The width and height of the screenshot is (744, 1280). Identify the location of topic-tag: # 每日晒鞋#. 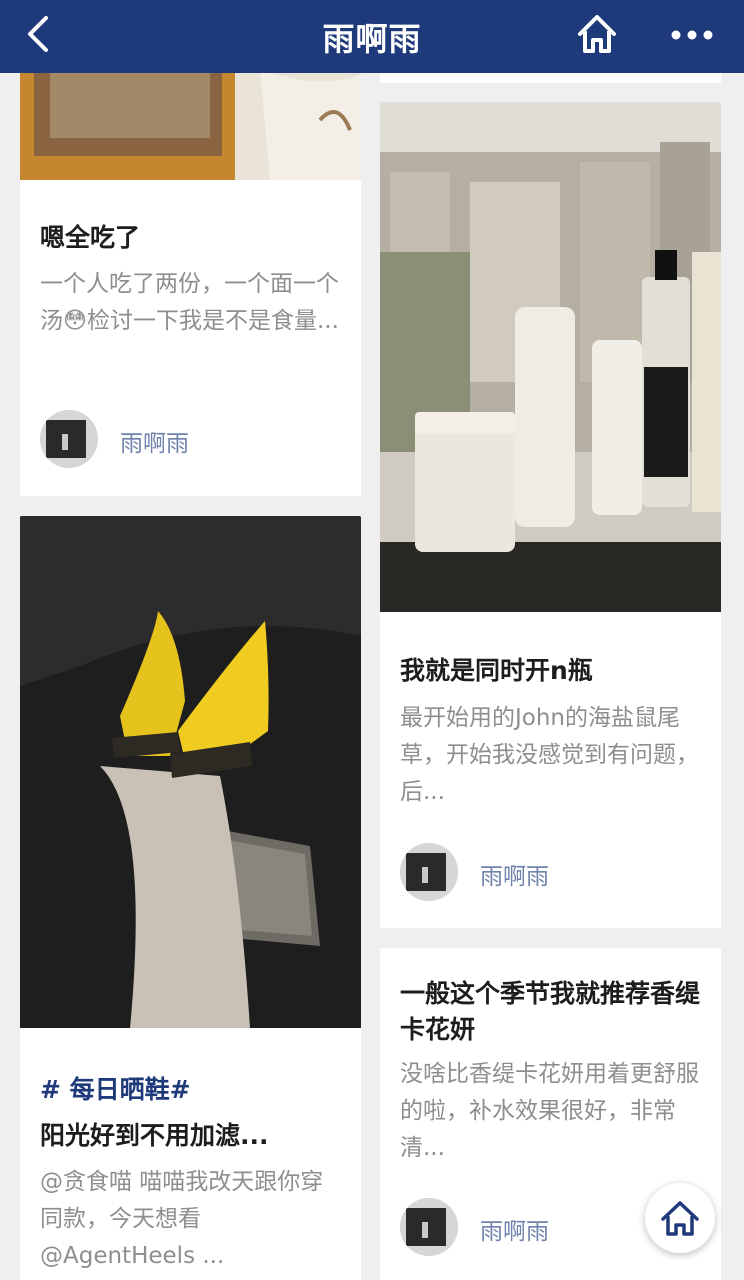
(115, 1088).